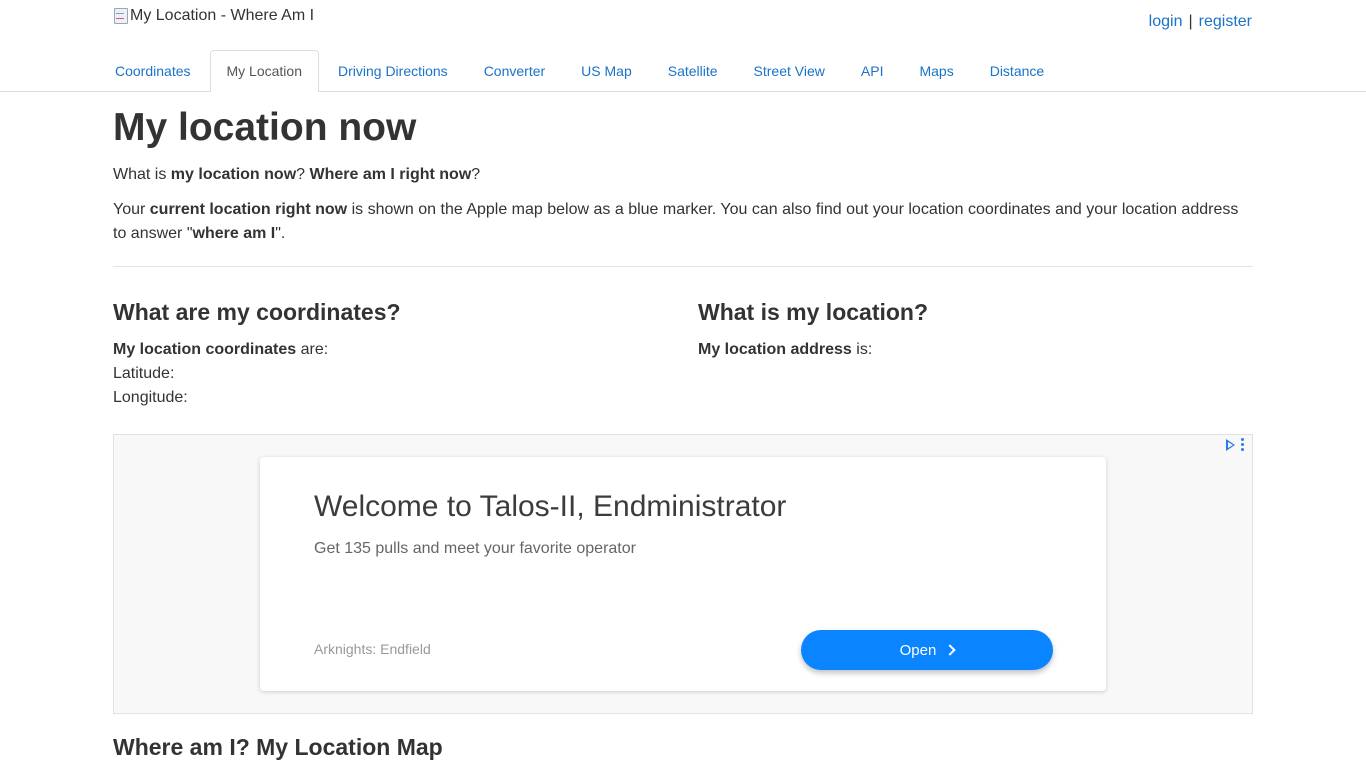 This screenshot has height=768, width=1366. I want to click on auth-links: login | register, so click(1200, 22).